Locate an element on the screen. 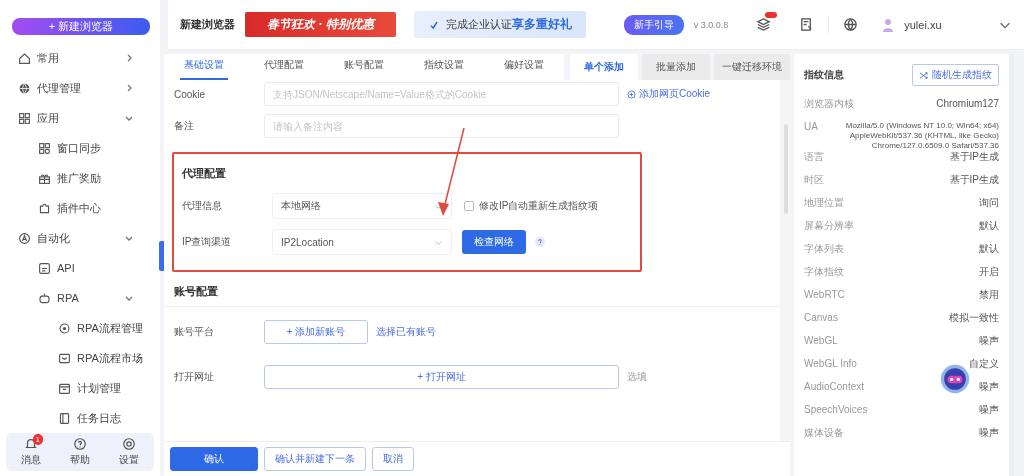 The image size is (1024, 476). sidebar-item: 推广奖励 is located at coordinates (81, 178).